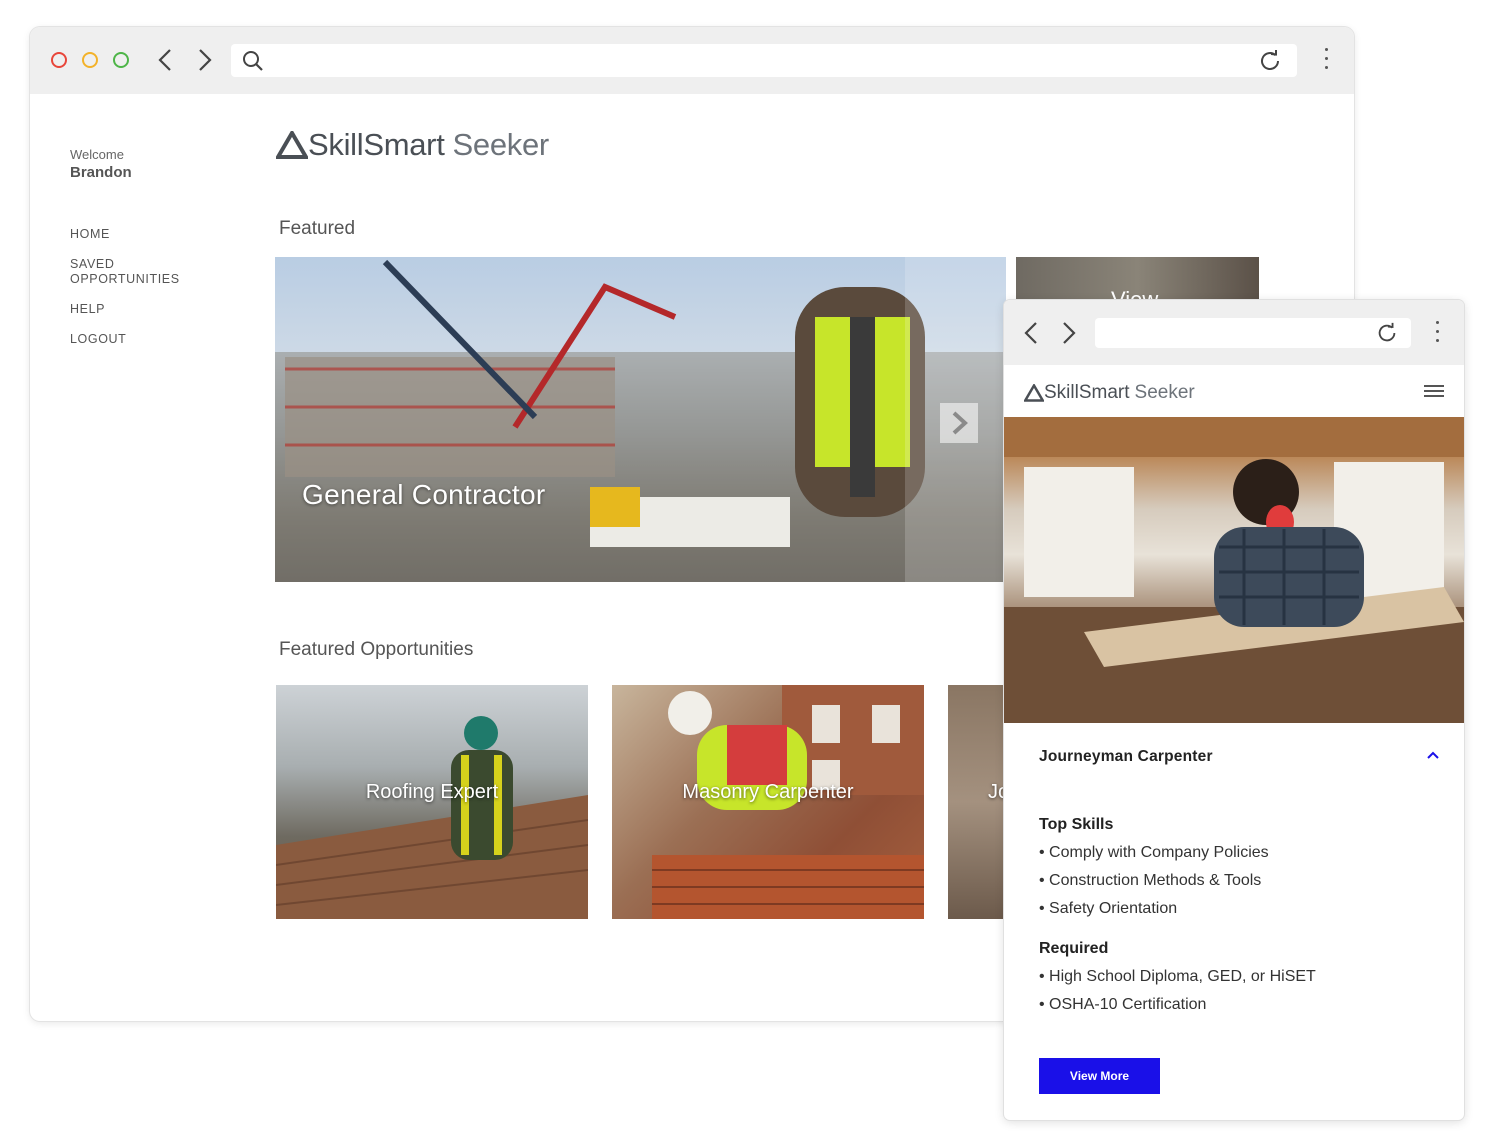  Describe the element at coordinates (253, 61) in the screenshot. I see `search-icon` at that location.